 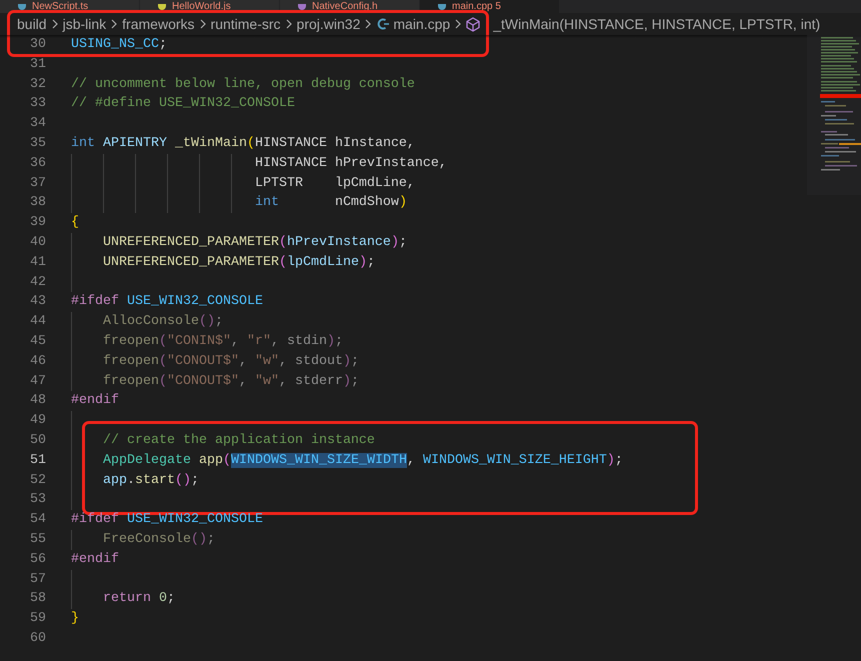 I want to click on line-number: 34, so click(x=37, y=124).